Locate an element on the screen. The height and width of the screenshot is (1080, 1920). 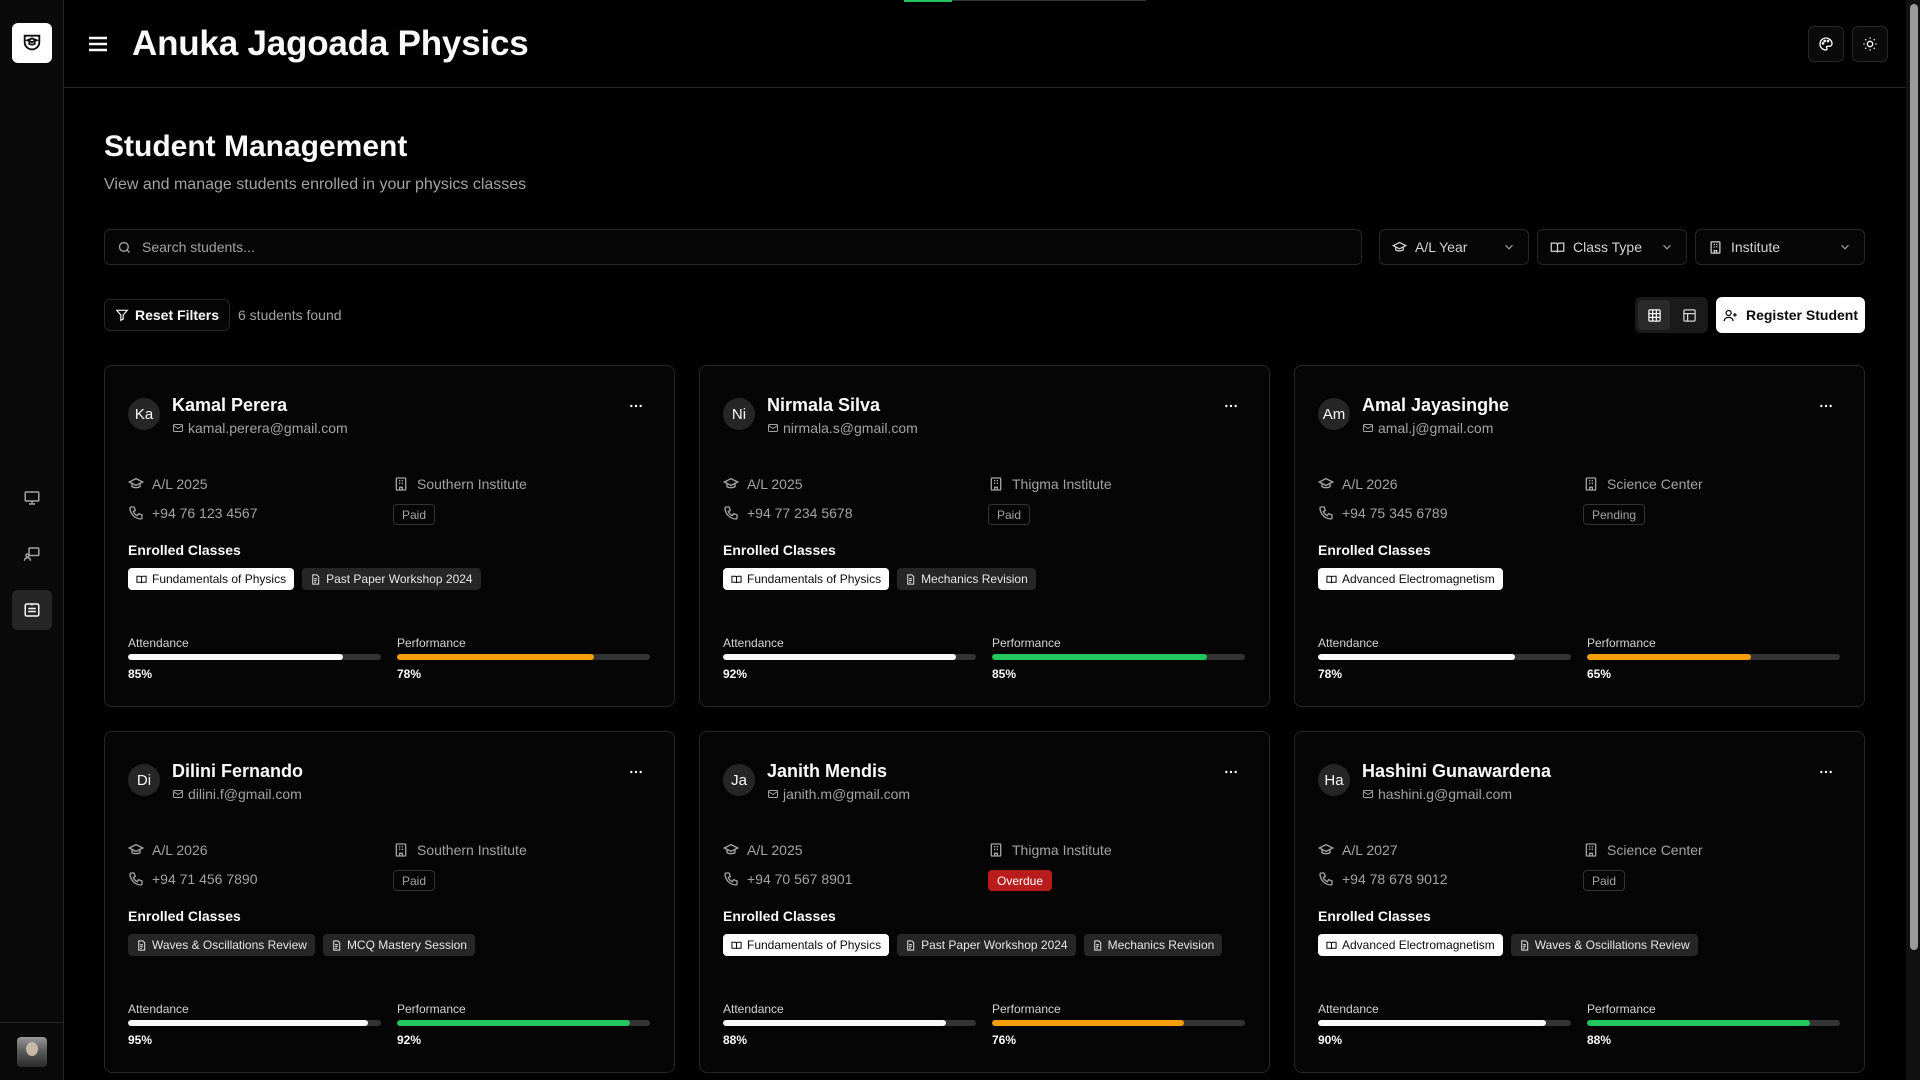
sun-icon is located at coordinates (1870, 44).